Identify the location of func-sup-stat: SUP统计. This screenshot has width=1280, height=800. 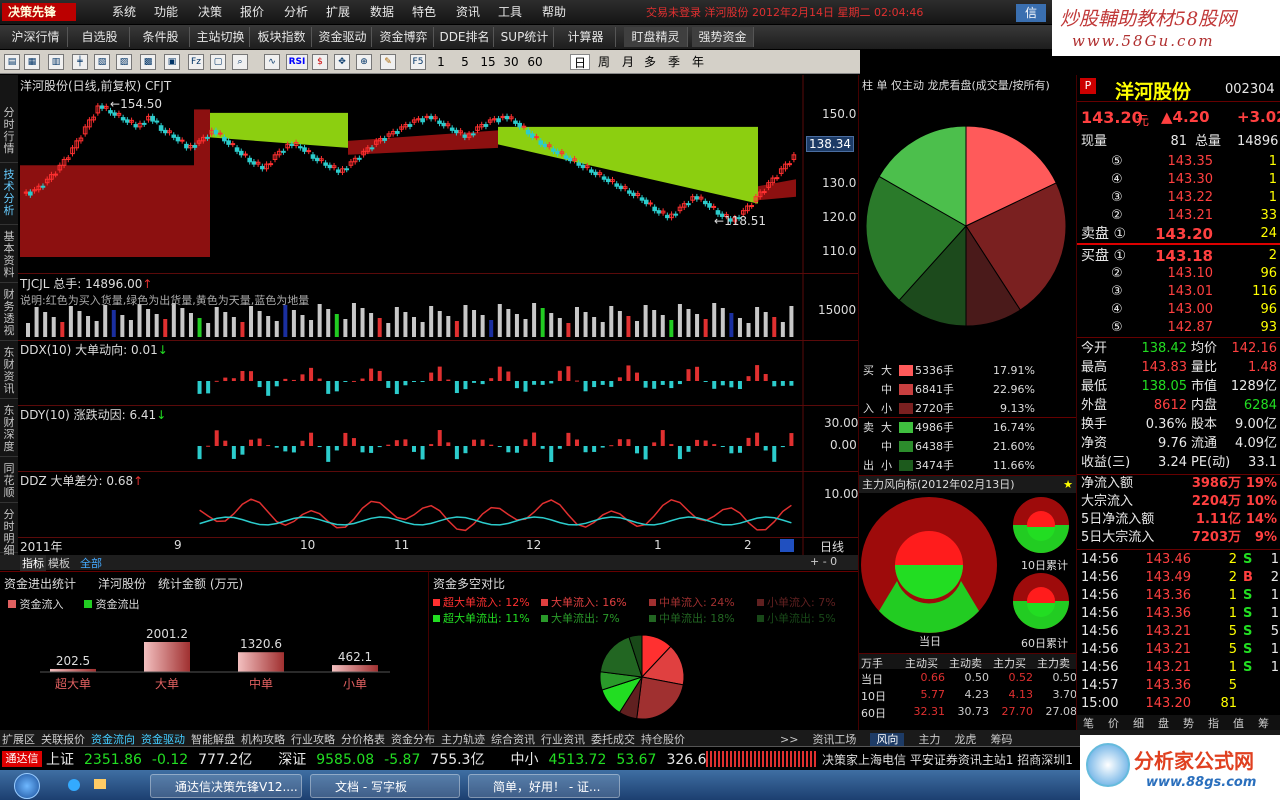
(525, 37).